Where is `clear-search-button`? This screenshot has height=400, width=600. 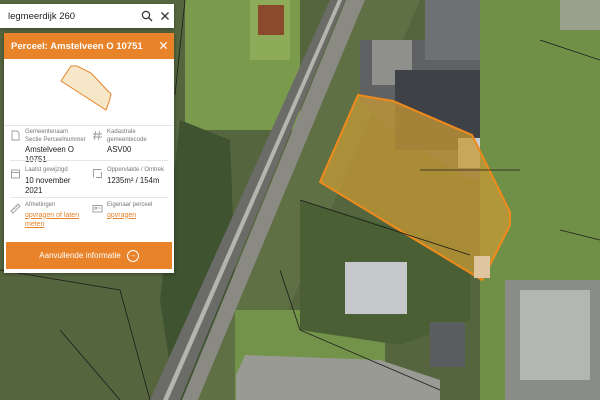
clear-search-button is located at coordinates (165, 16).